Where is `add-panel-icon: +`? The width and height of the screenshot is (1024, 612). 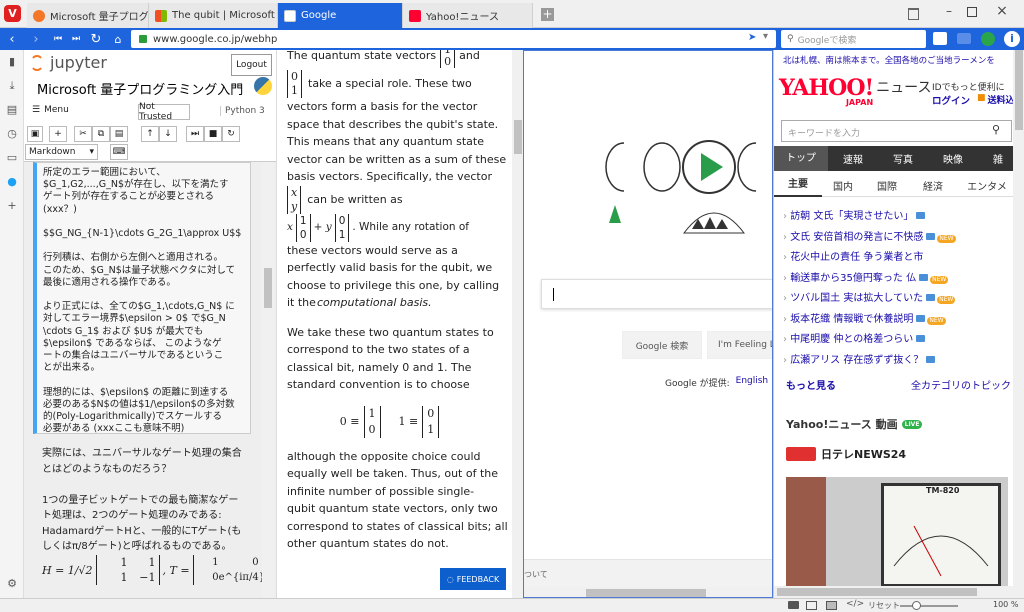 add-panel-icon: + is located at coordinates (12, 206).